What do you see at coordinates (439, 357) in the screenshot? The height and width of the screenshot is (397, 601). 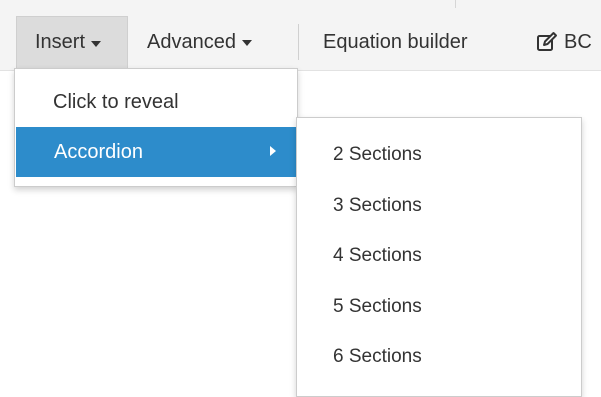 I see `submenu-item-6-sections: 6 Sections` at bounding box center [439, 357].